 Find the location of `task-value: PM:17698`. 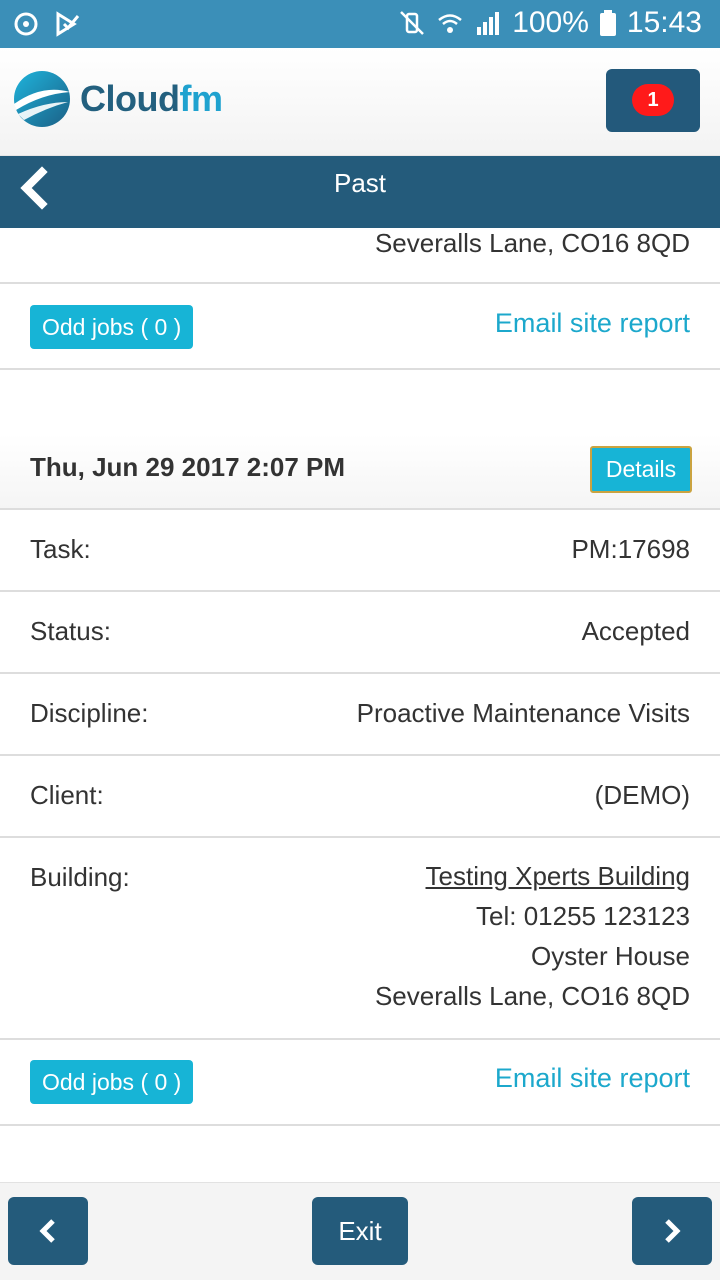

task-value: PM:17698 is located at coordinates (630, 549).